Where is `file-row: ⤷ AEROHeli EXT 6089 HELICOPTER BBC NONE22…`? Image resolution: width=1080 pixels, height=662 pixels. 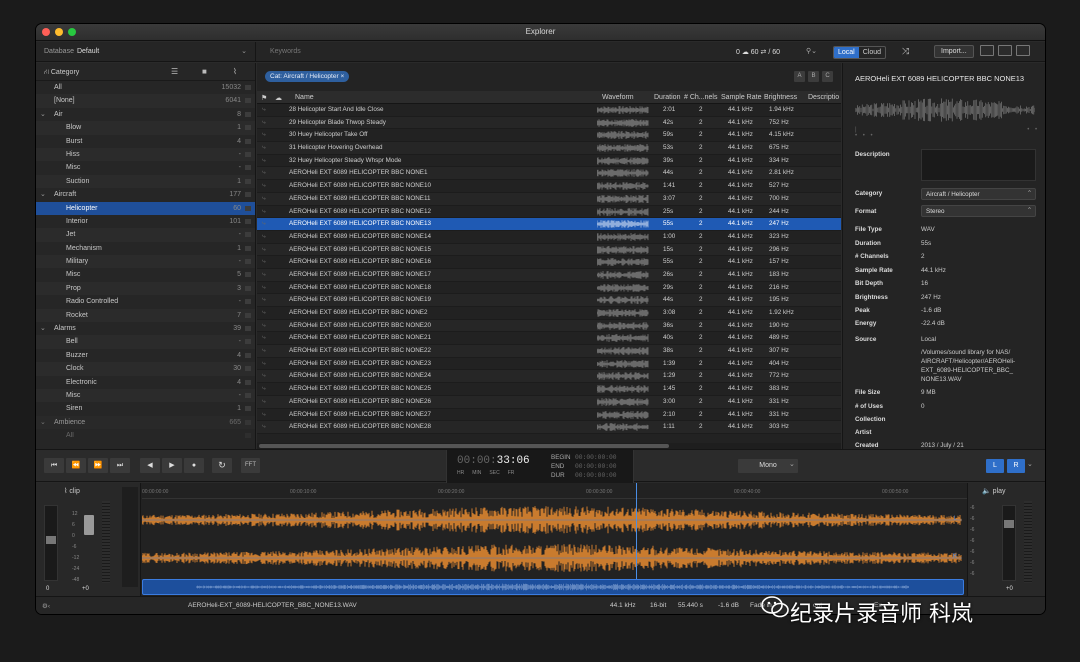
file-row: ⤷ AEROHeli EXT 6089 HELICOPTER BBC NONE22… is located at coordinates (549, 351).